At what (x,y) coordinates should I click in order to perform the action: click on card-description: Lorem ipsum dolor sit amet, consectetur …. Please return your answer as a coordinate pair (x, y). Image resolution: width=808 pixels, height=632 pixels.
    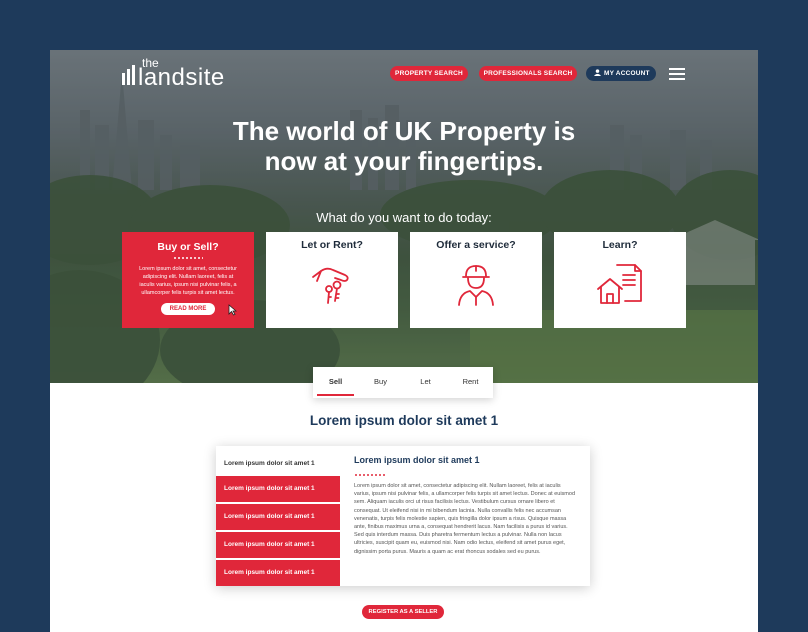
    Looking at the image, I should click on (188, 281).